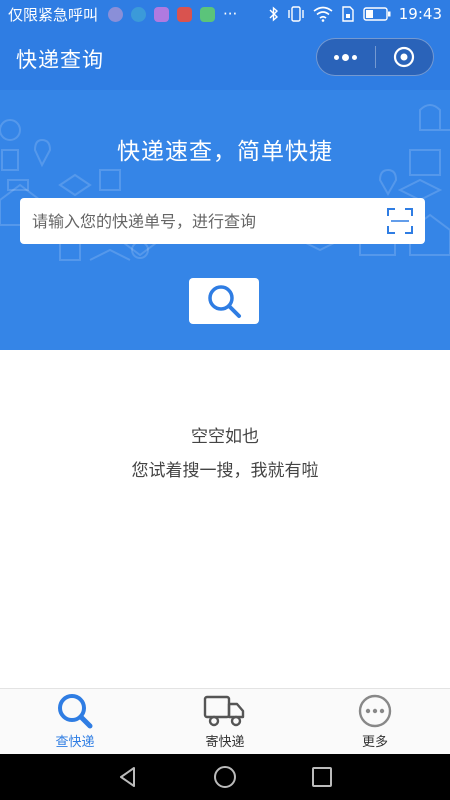  What do you see at coordinates (225, 152) in the screenshot?
I see `hero-slogan: 快递速查，简单快捷` at bounding box center [225, 152].